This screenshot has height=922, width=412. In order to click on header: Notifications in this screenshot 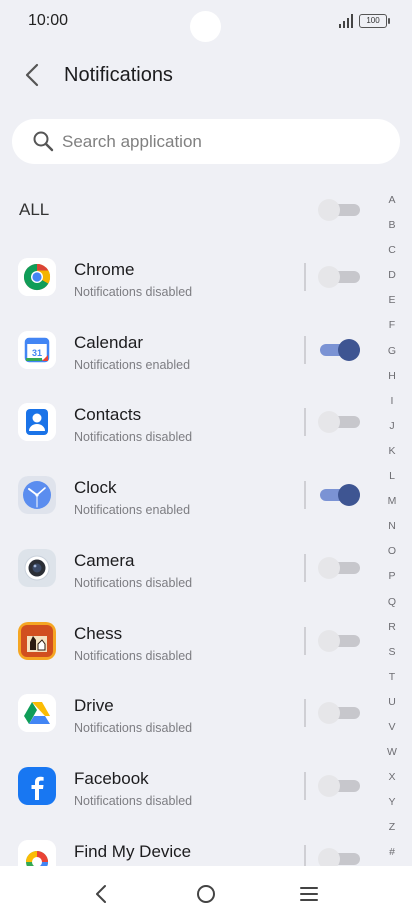, I will do `click(206, 76)`.